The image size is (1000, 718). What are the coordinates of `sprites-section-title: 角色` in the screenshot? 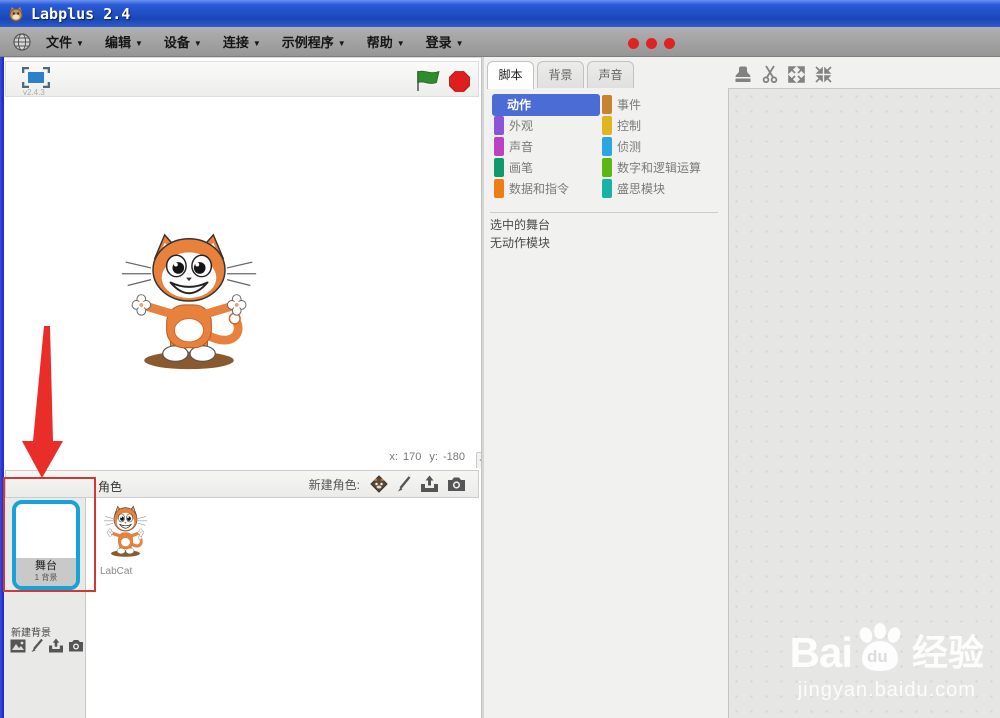 It's located at (110, 487).